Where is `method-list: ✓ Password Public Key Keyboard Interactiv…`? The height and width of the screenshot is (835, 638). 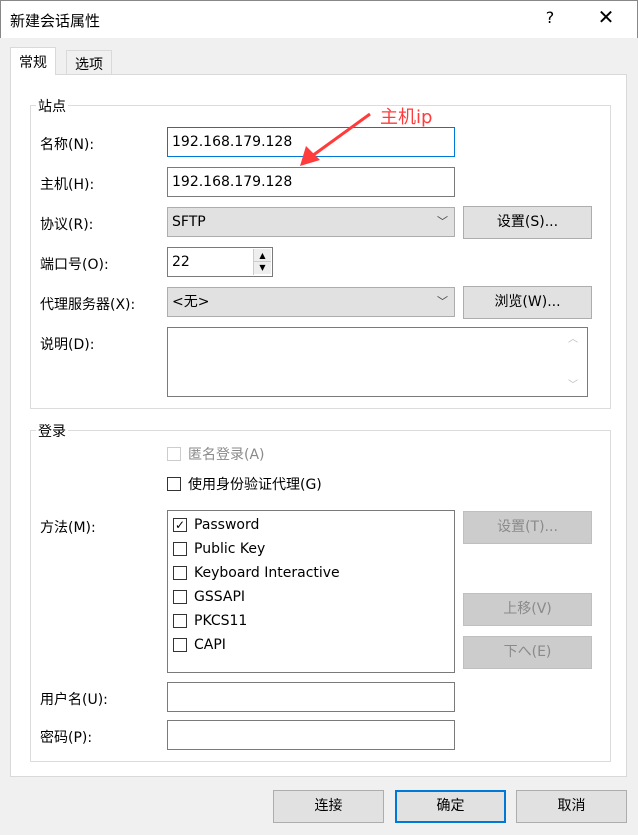 method-list: ✓ Password Public Key Keyboard Interactiv… is located at coordinates (311, 591).